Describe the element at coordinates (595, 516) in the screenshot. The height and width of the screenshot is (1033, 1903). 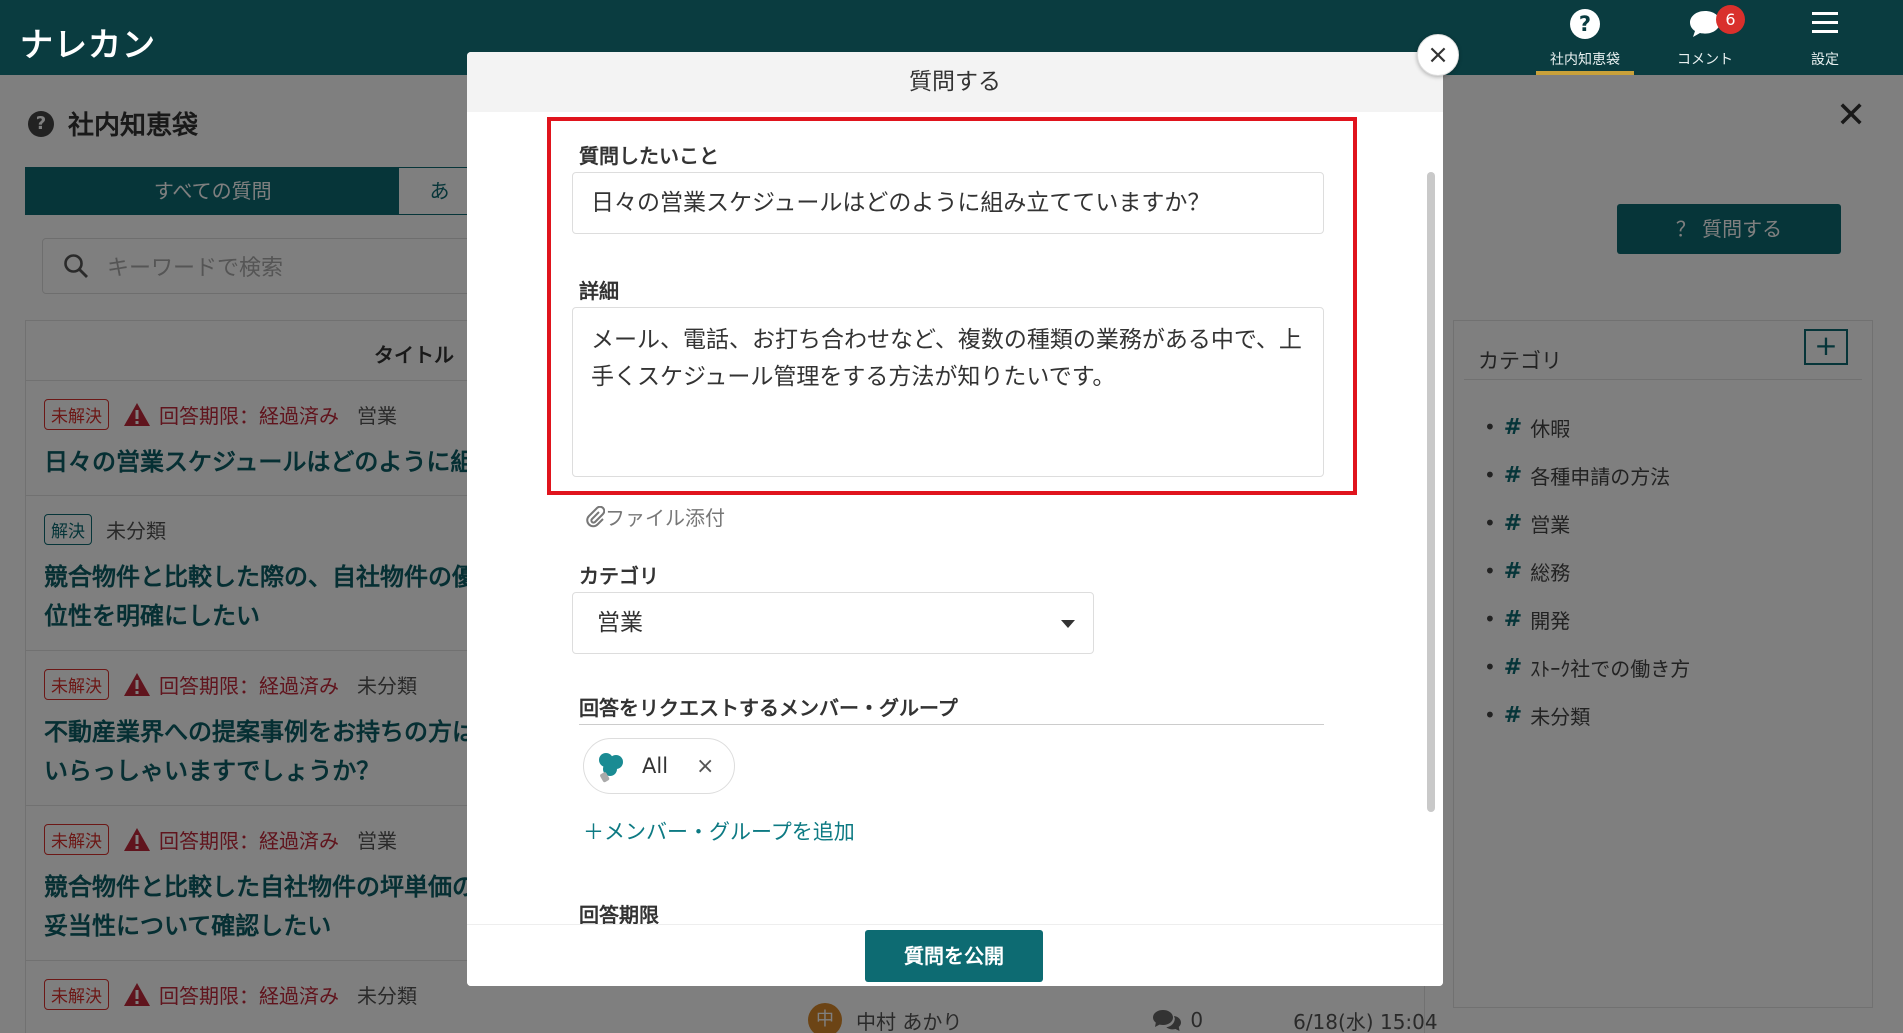
I see `paperclip-icon` at that location.